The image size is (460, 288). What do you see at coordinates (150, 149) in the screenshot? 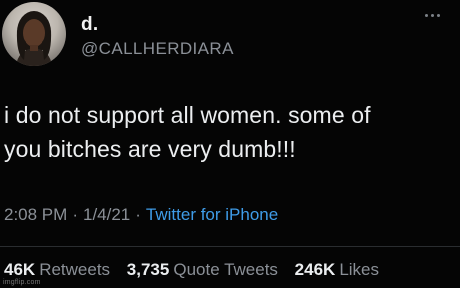
I see `tweet-text-line-2: you bitches are very dumb!!!` at bounding box center [150, 149].